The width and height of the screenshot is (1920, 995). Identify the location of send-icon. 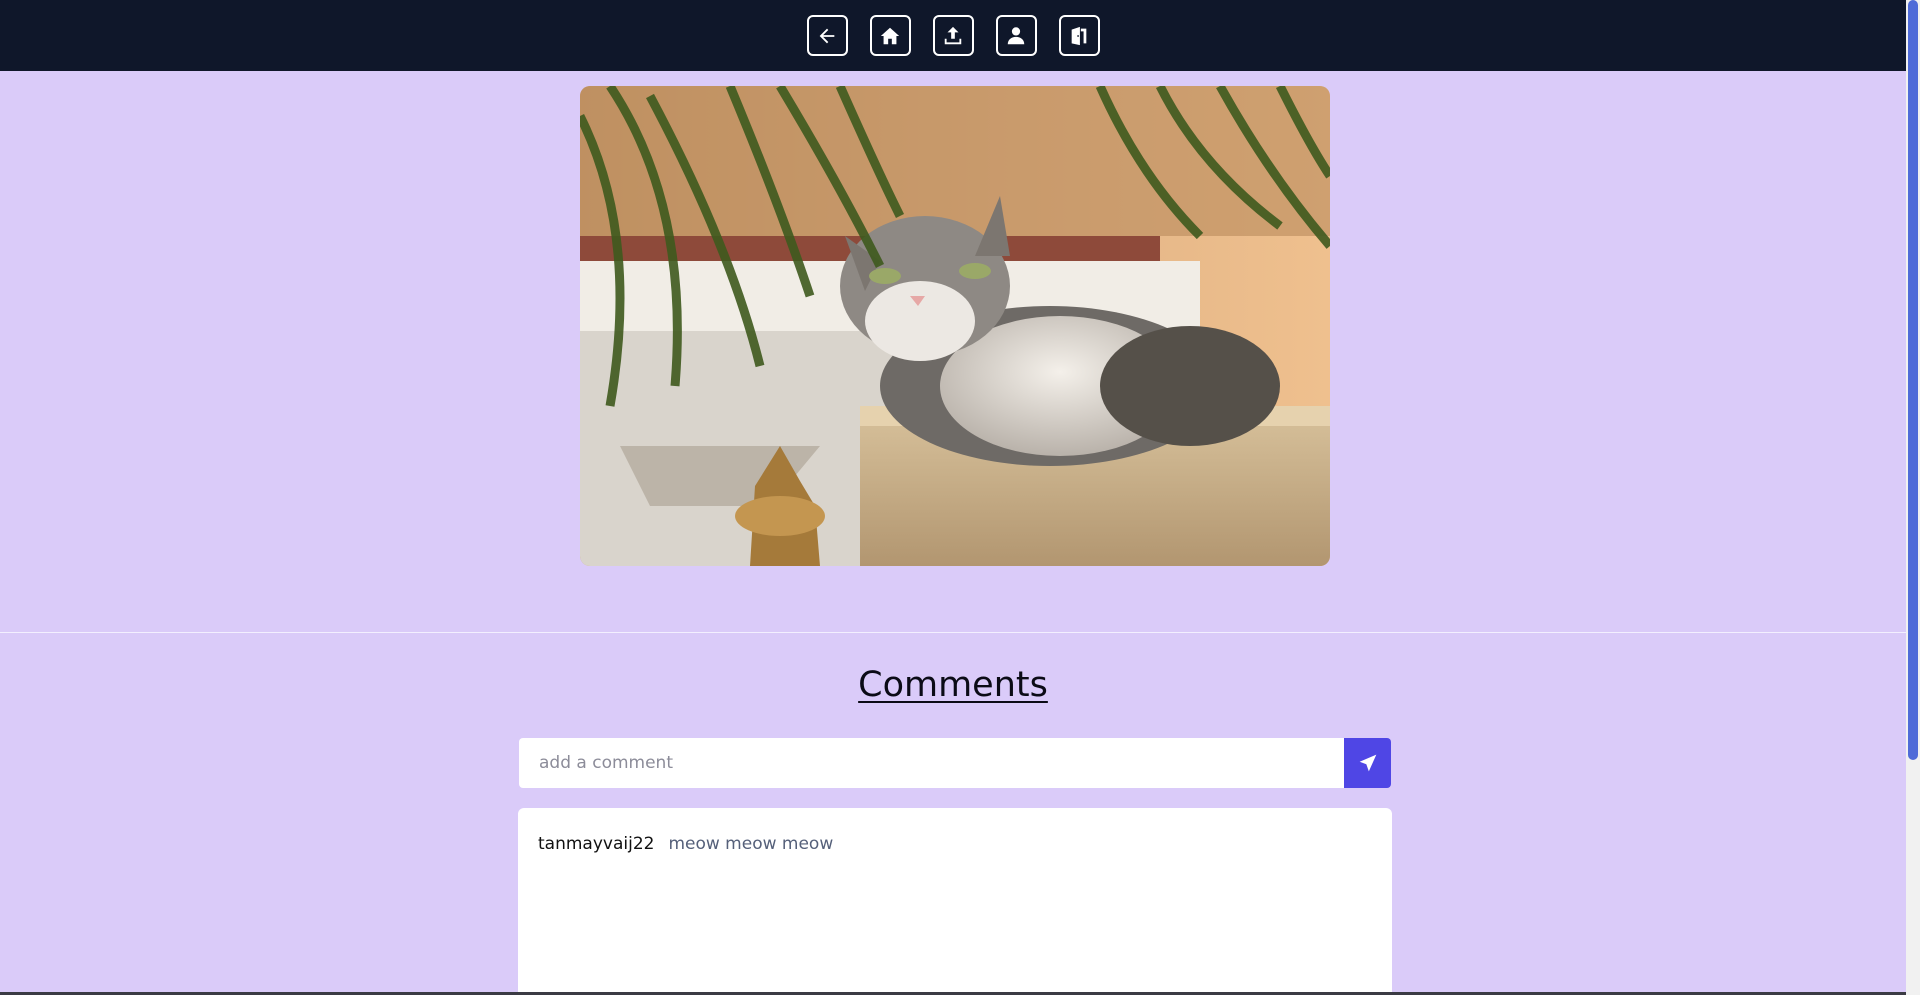
(1367, 763).